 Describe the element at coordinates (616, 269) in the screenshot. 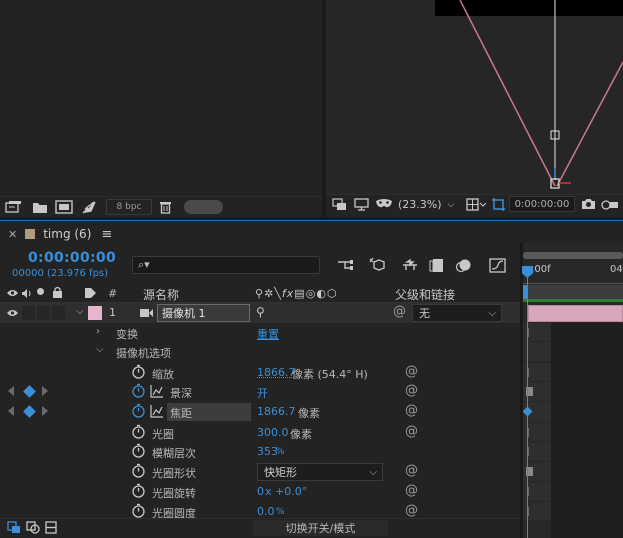

I see `ruler-end-label: 04` at that location.